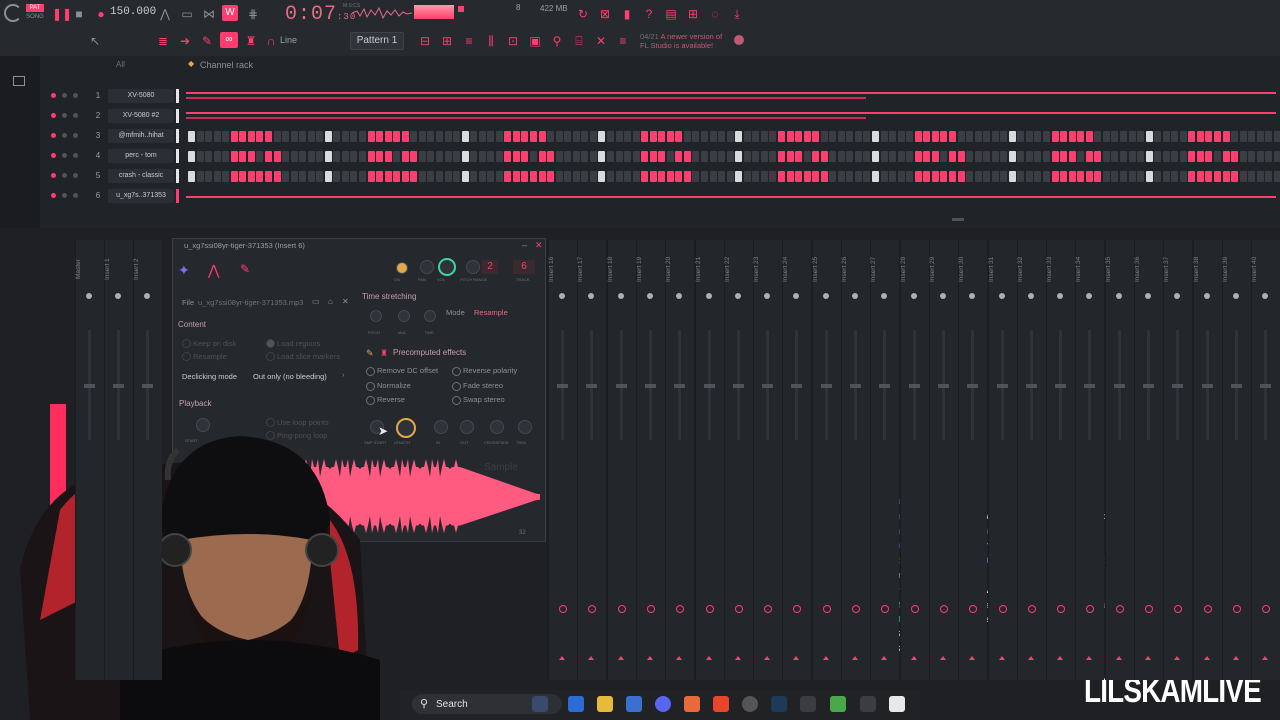 The width and height of the screenshot is (1280, 720). I want to click on mixer-icon: ⊠, so click(605, 14).